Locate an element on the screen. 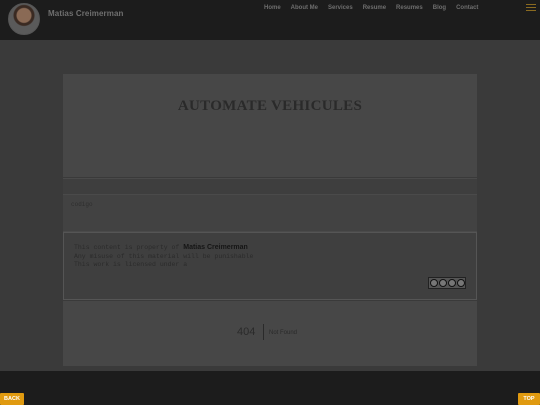 Image resolution: width=540 pixels, height=405 pixels. license-prefix-text: This work is licensed under a is located at coordinates (131, 264).